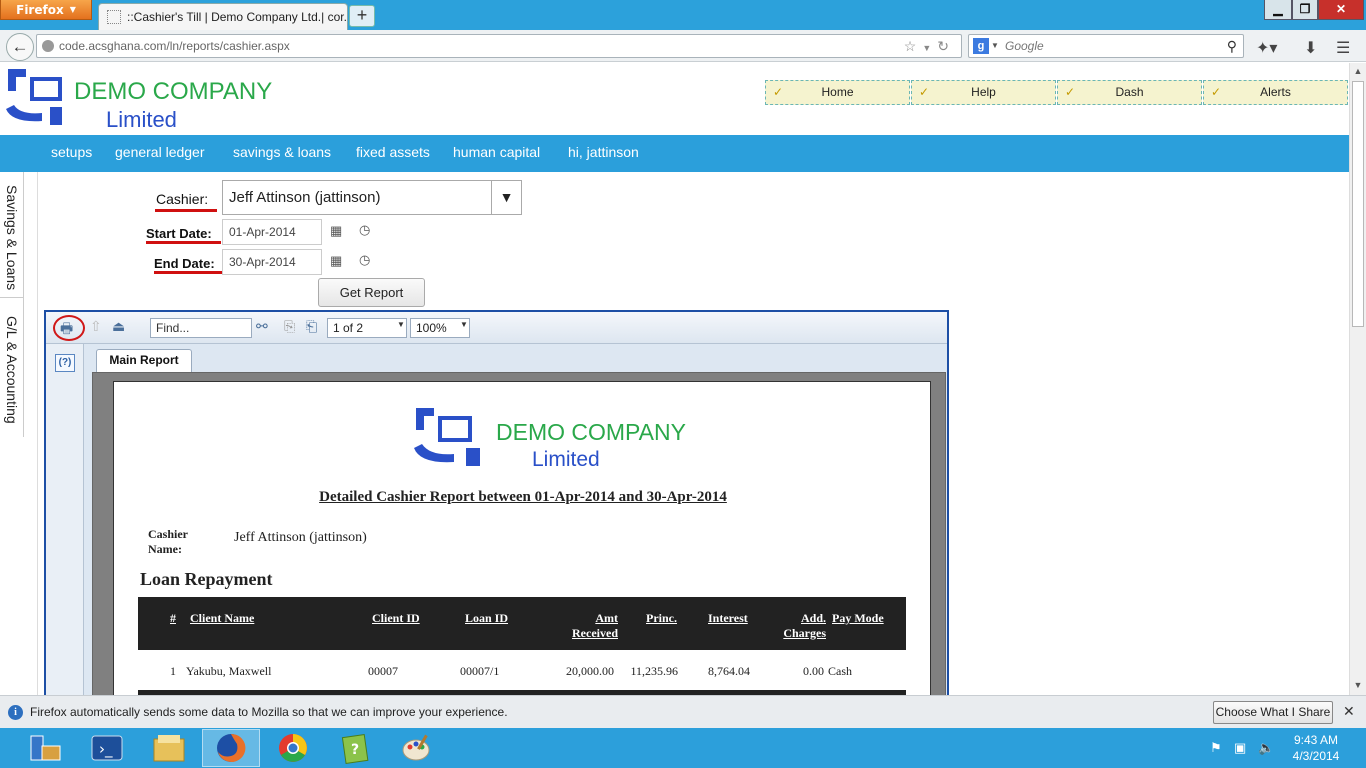  I want to click on col-client-id: Client ID, so click(396, 618).